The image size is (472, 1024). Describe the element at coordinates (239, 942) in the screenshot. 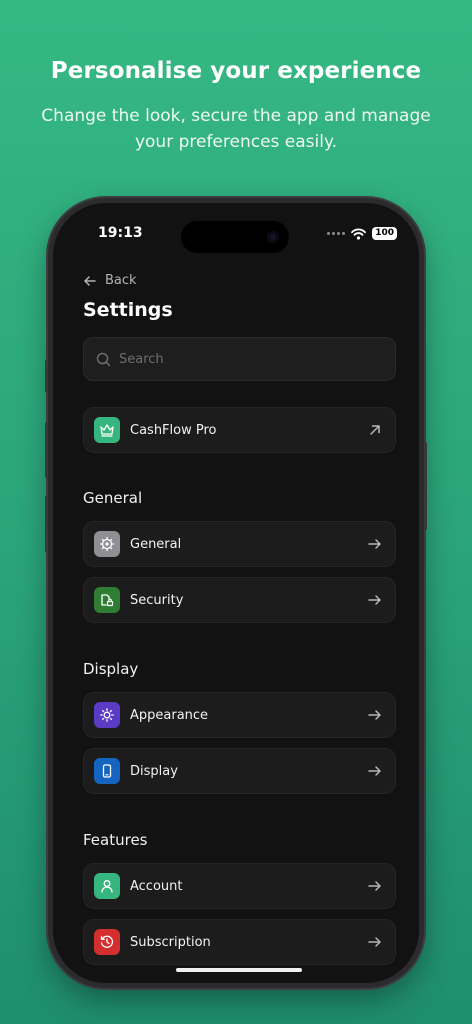

I see `settings-item-subscription: Subscription` at that location.